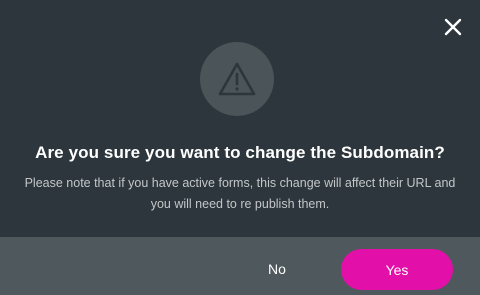  Describe the element at coordinates (397, 269) in the screenshot. I see `yes-button: Yes` at that location.